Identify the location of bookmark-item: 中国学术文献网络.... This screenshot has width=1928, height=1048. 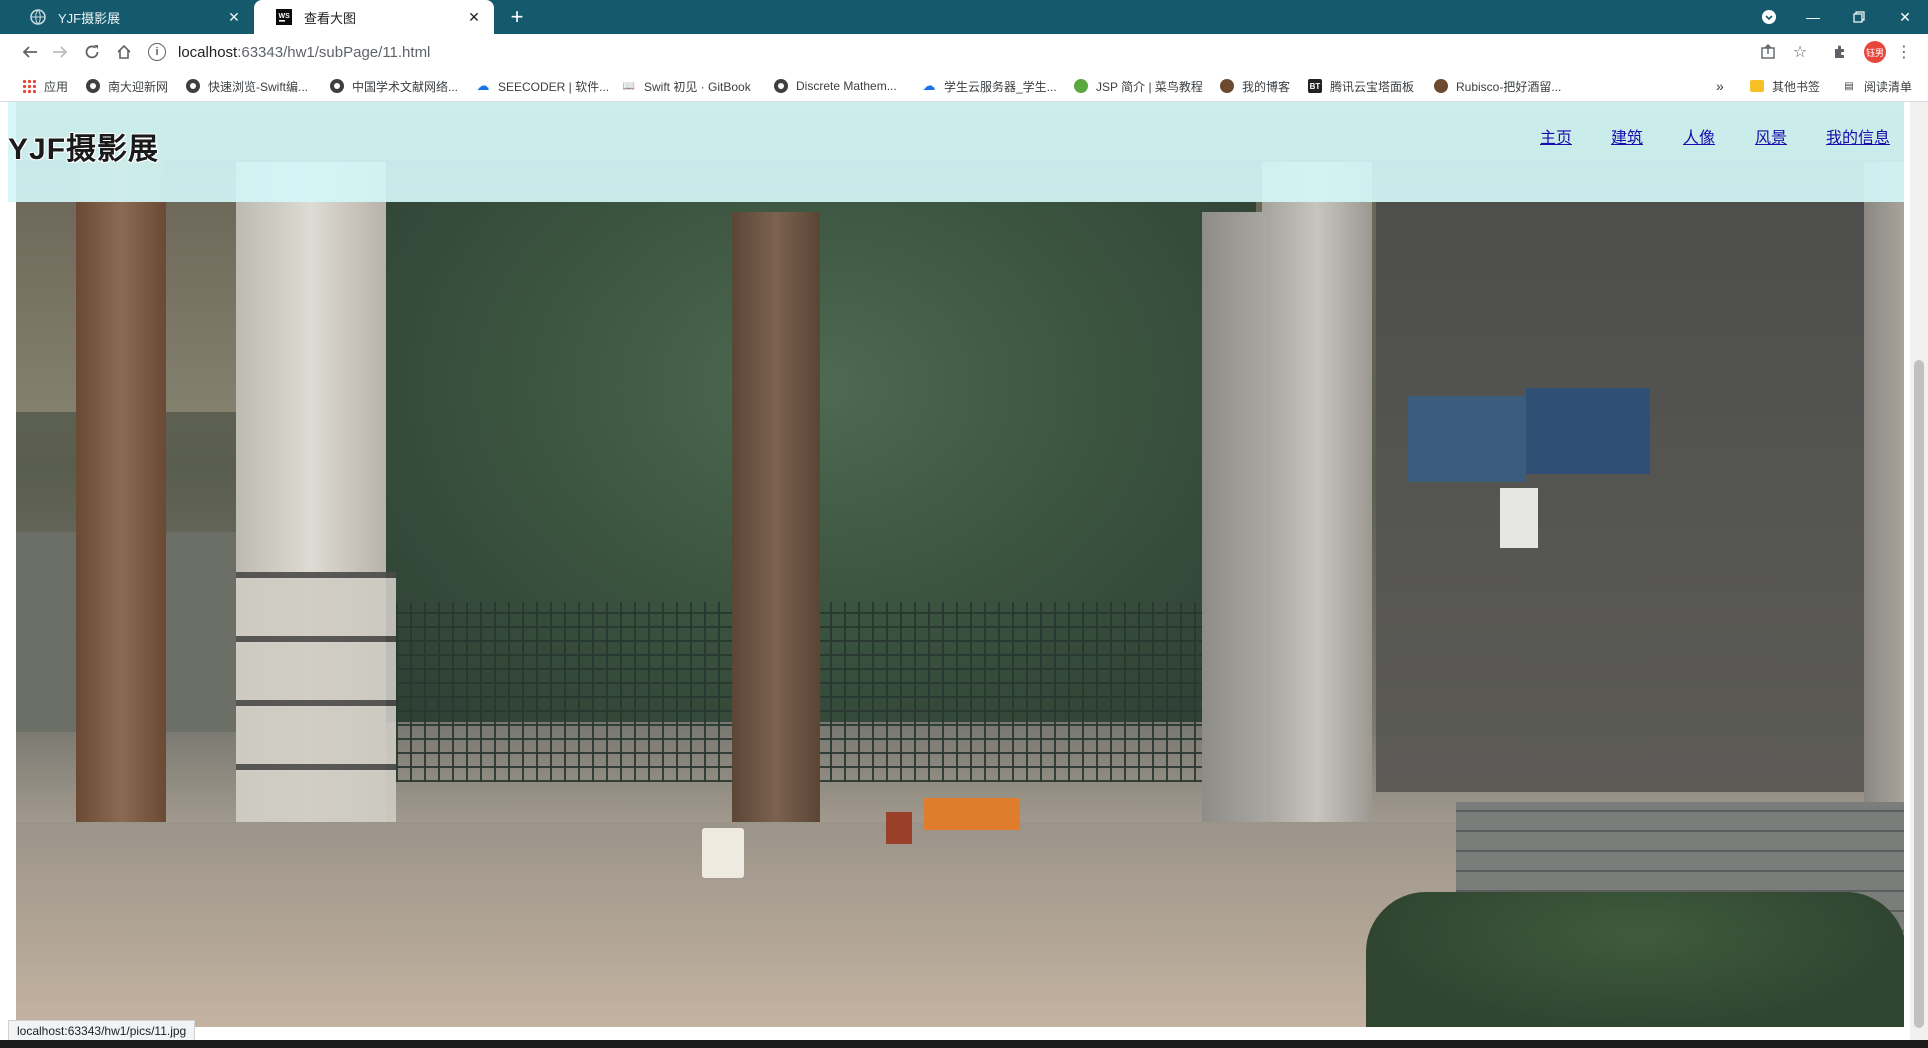
(394, 86).